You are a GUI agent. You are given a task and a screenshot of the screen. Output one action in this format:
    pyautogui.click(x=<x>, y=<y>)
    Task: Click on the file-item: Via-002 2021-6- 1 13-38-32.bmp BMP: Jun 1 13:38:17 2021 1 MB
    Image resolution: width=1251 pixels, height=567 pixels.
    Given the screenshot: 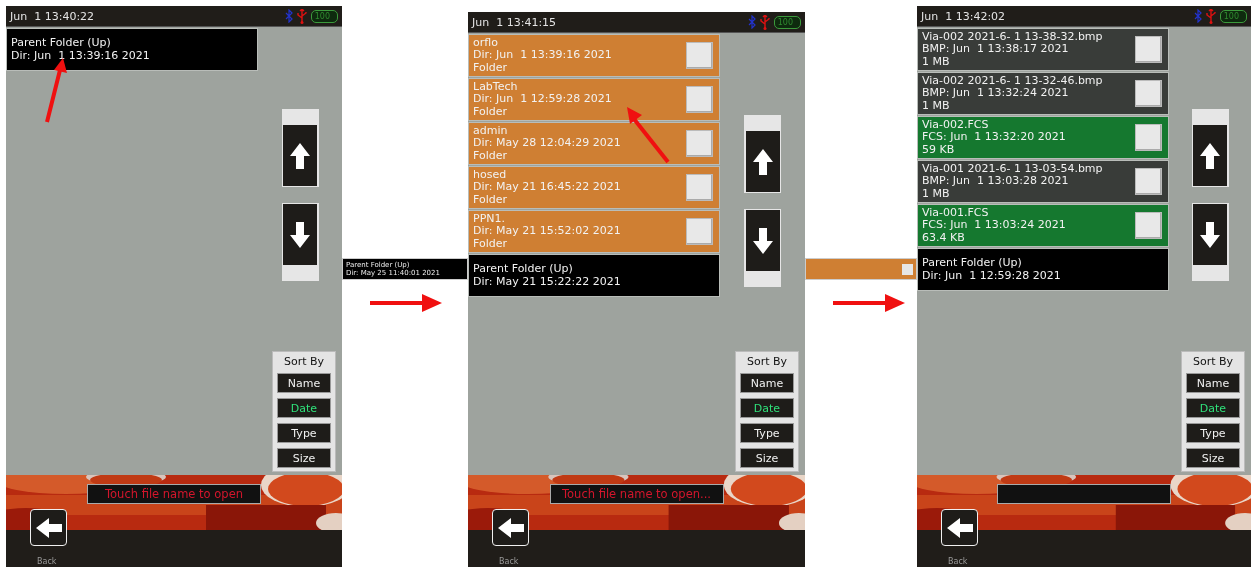 What is the action you would take?
    pyautogui.click(x=1043, y=49)
    